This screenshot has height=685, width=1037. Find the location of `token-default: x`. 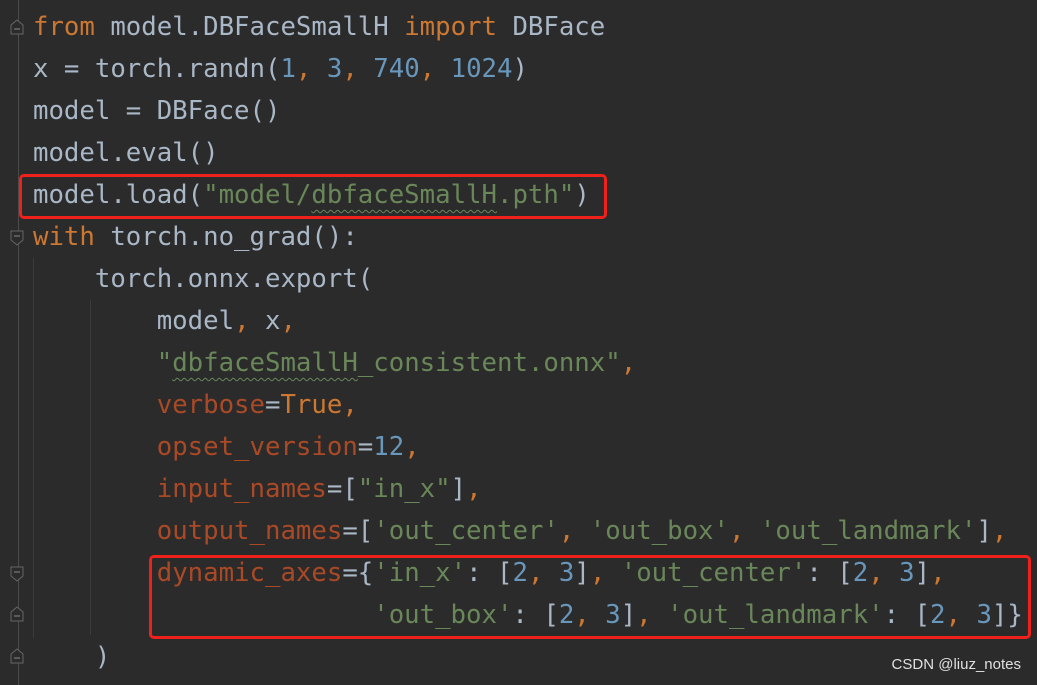

token-default: x is located at coordinates (273, 321).